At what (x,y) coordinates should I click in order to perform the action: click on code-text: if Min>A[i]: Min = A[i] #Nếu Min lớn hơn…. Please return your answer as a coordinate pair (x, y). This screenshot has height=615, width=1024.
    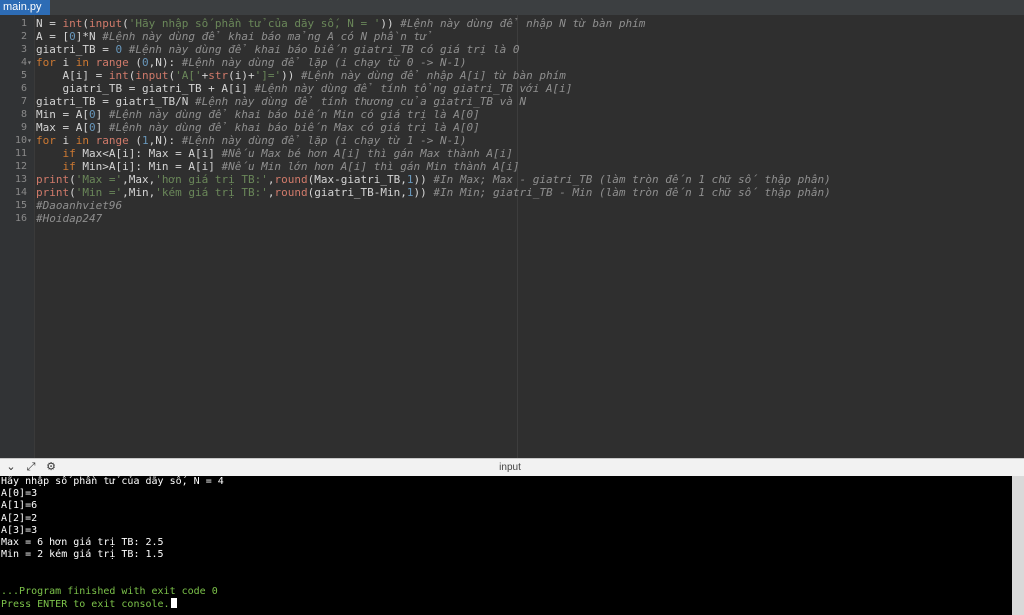
    Looking at the image, I should click on (278, 166).